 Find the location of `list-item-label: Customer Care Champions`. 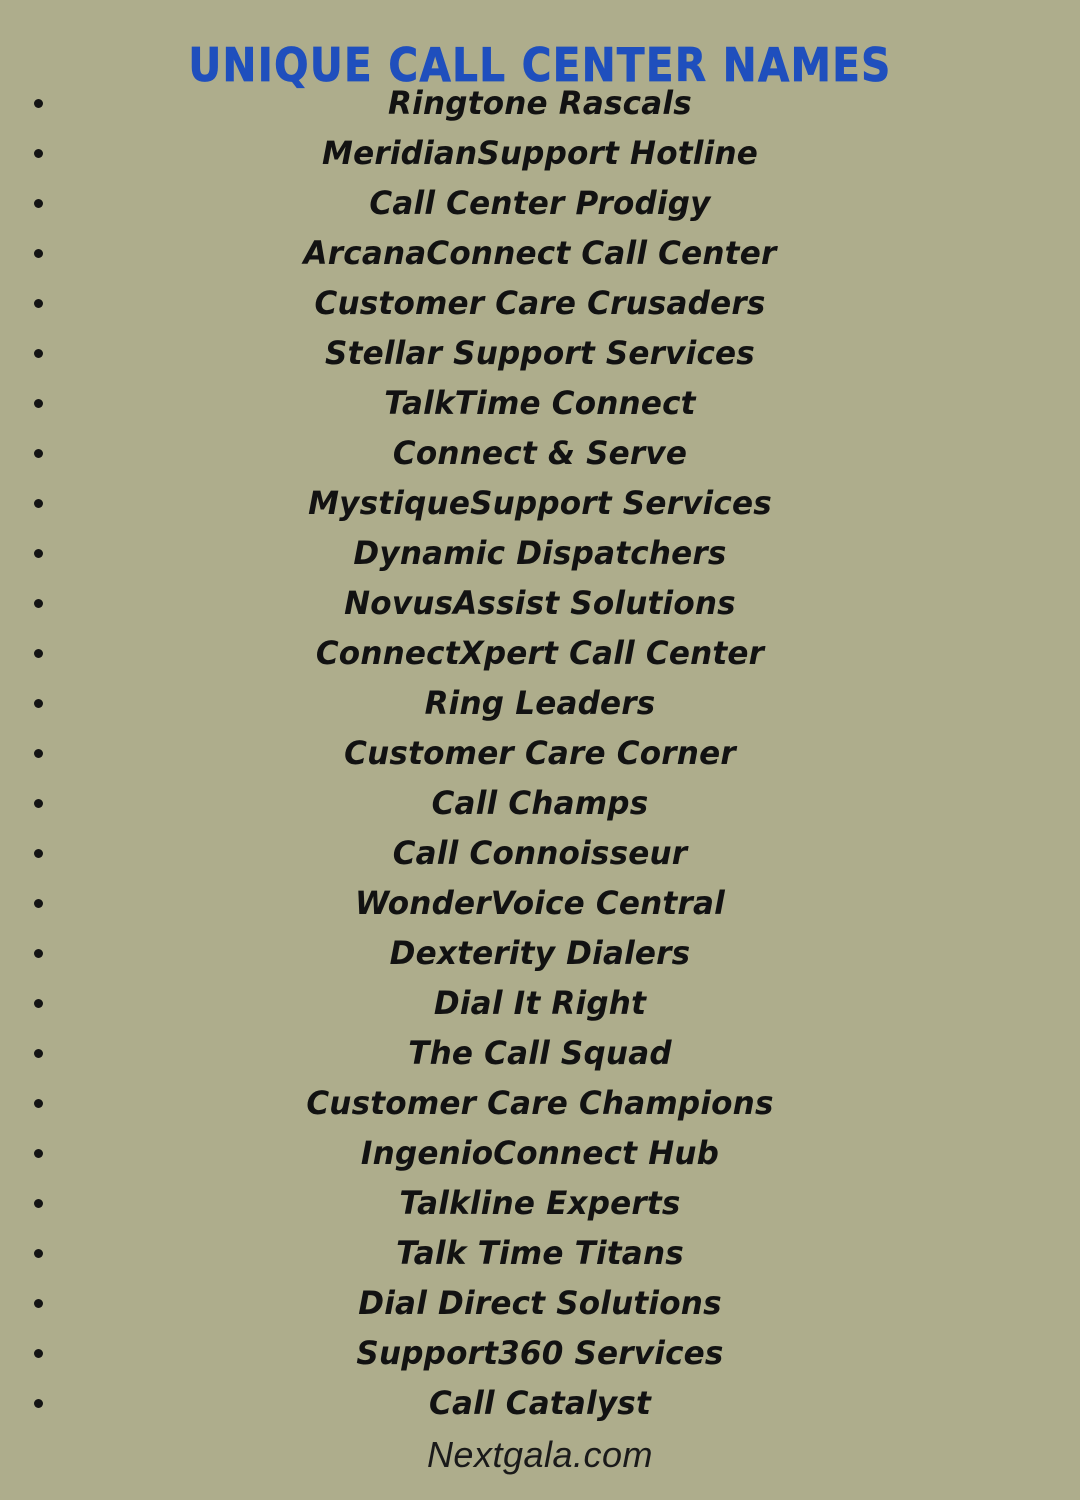

list-item-label: Customer Care Champions is located at coordinates (540, 1103).